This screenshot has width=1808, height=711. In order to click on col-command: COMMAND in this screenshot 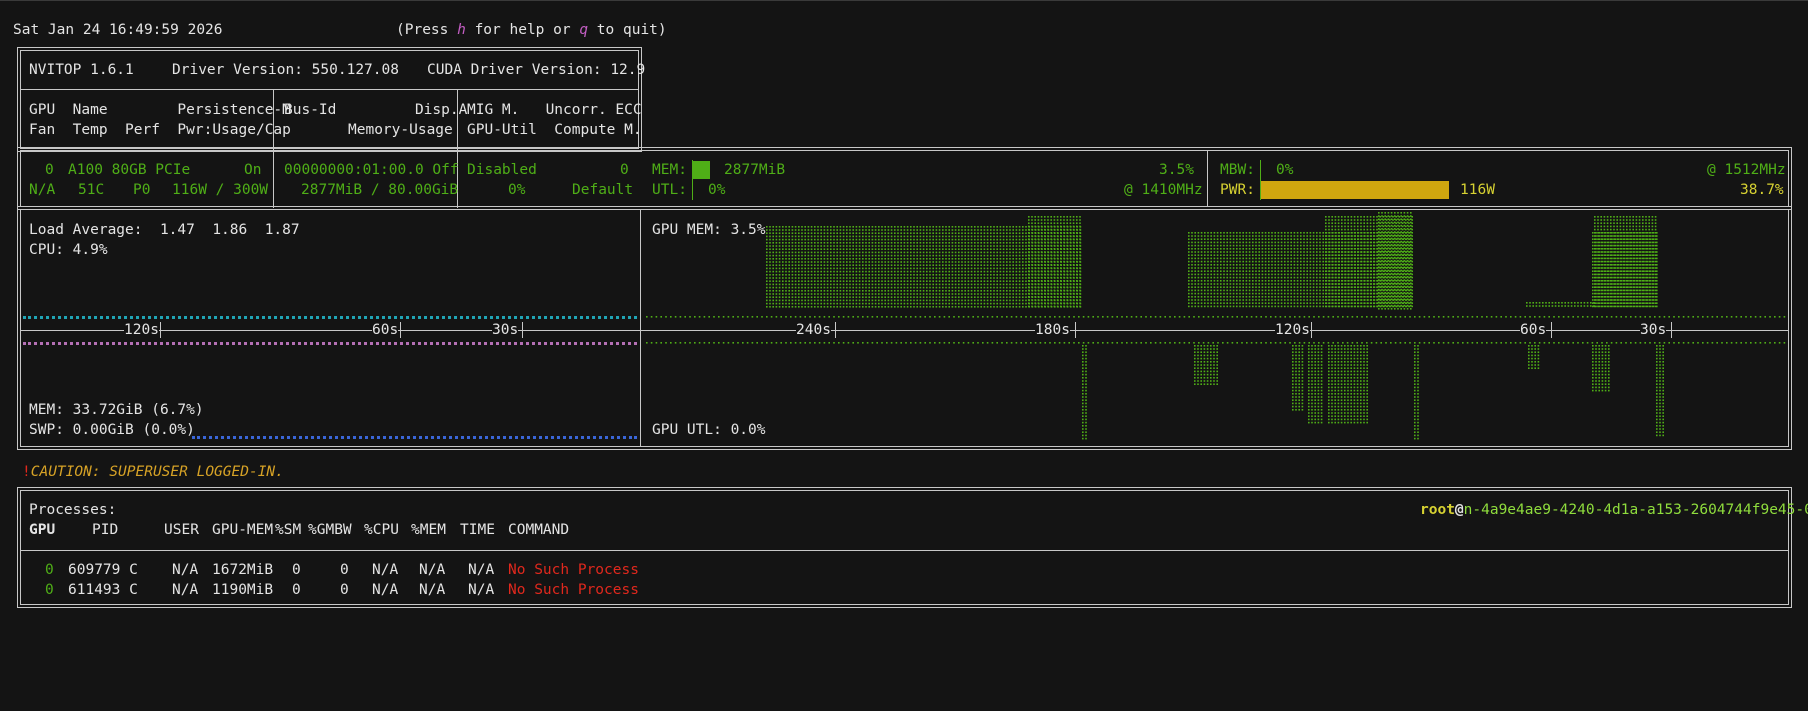, I will do `click(538, 530)`.